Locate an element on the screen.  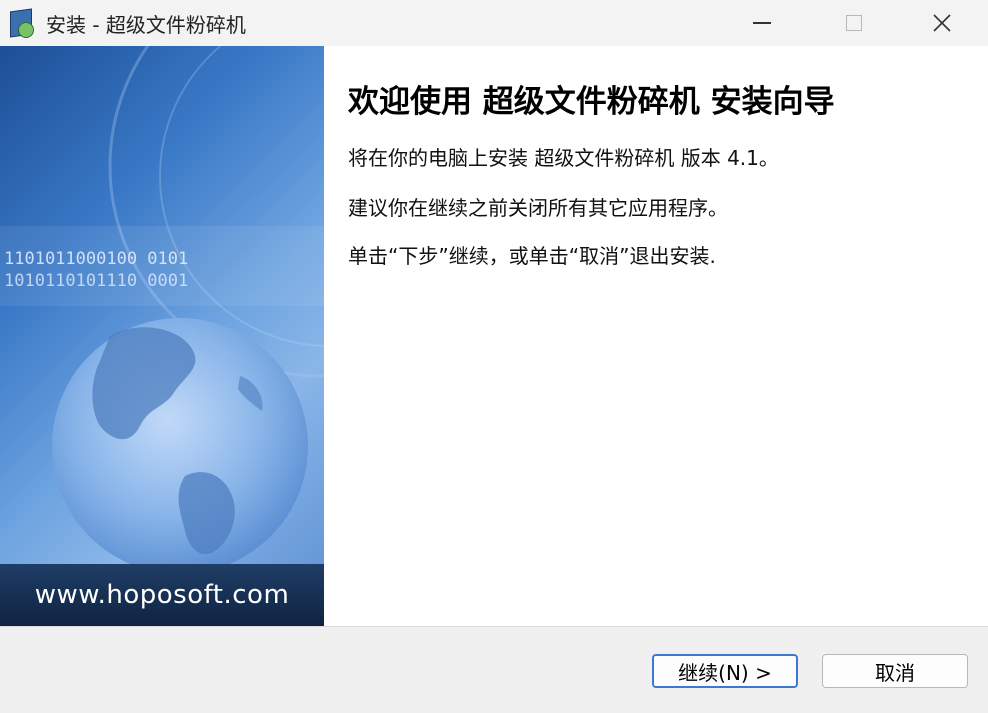
minimize-icon is located at coordinates (762, 23).